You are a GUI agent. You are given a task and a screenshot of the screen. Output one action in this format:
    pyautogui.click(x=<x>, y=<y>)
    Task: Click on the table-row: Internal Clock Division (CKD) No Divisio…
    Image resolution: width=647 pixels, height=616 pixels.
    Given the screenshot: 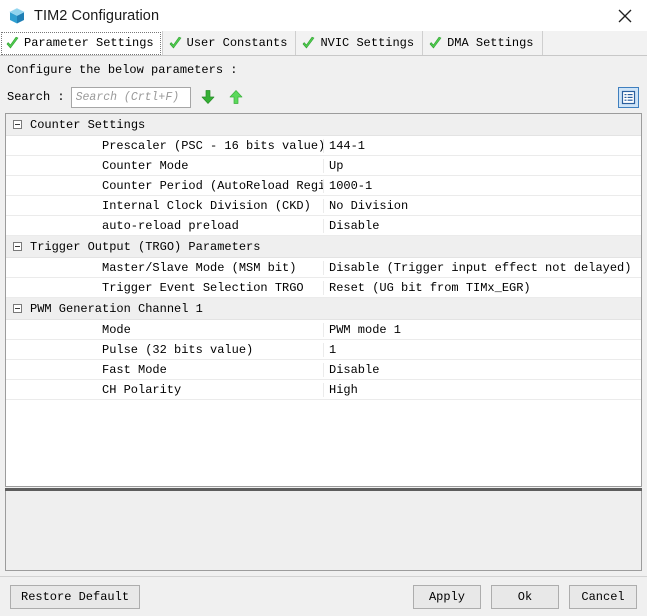 What is the action you would take?
    pyautogui.click(x=323, y=206)
    